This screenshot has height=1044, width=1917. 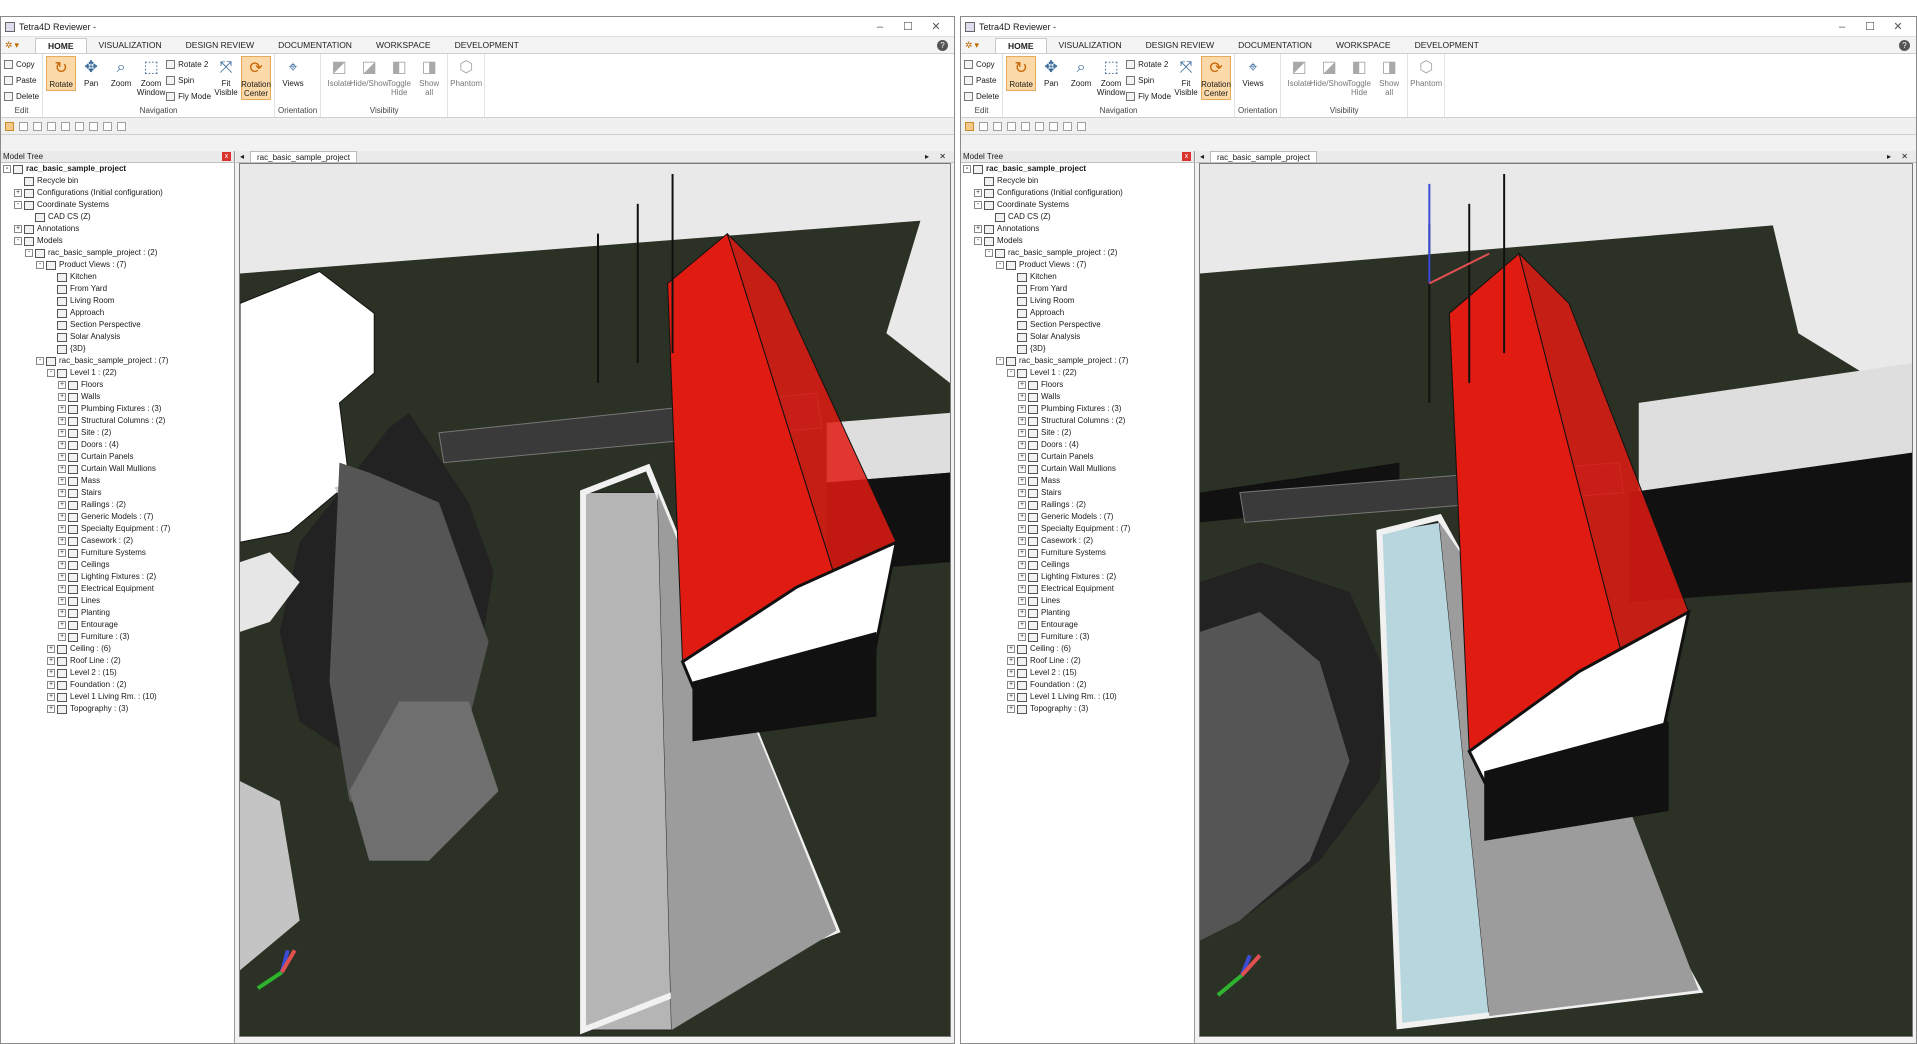 What do you see at coordinates (1077, 577) in the screenshot?
I see `tree-node: + Lighting Fixtures : (2)` at bounding box center [1077, 577].